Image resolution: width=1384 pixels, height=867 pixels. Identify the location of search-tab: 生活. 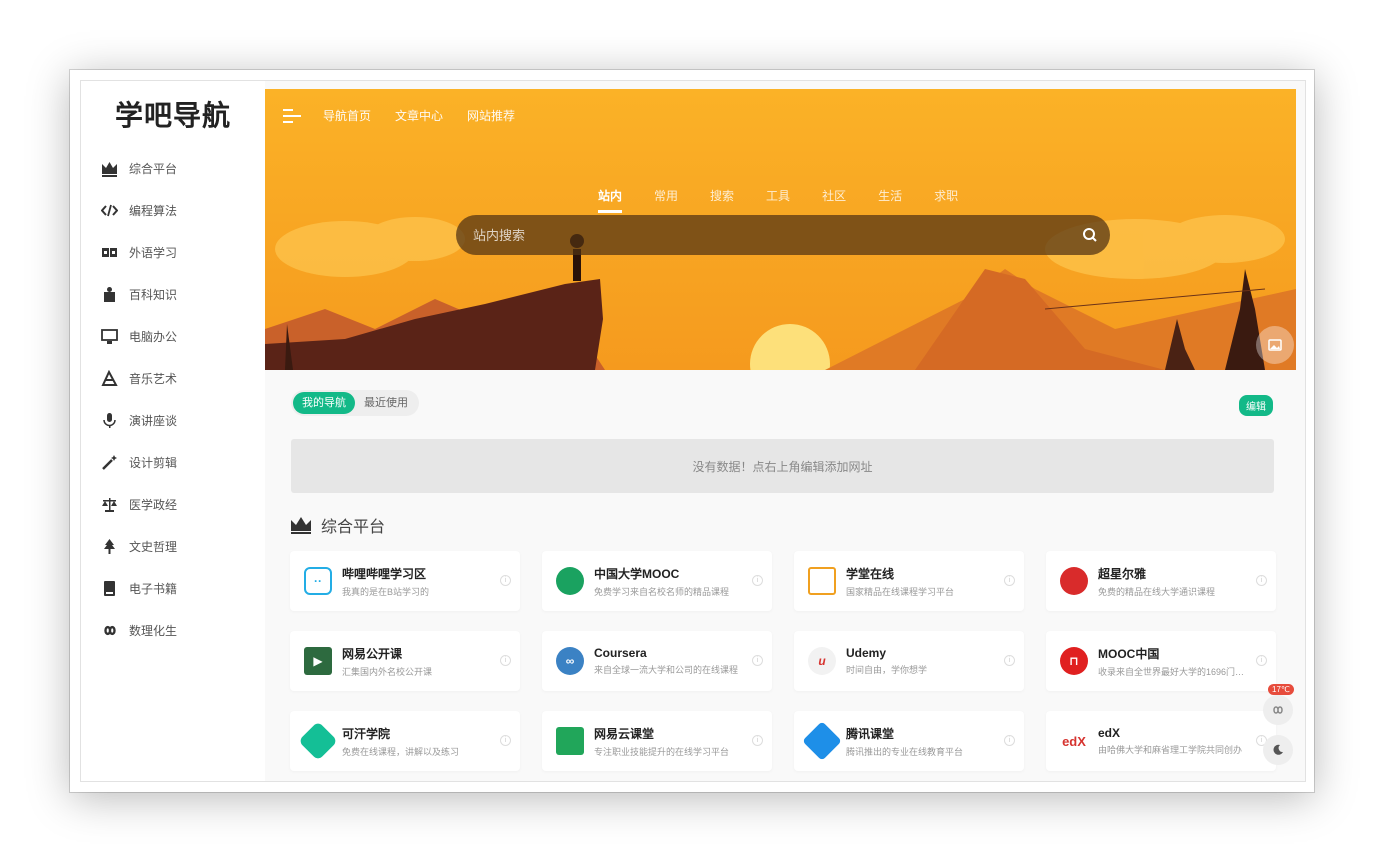
(890, 200).